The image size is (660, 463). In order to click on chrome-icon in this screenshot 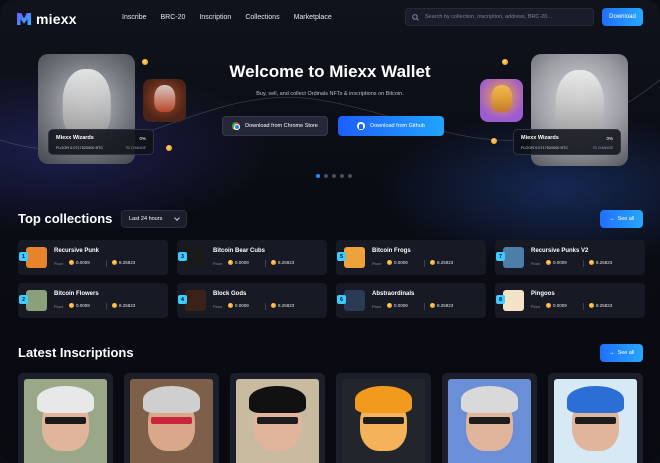, I will do `click(236, 126)`.